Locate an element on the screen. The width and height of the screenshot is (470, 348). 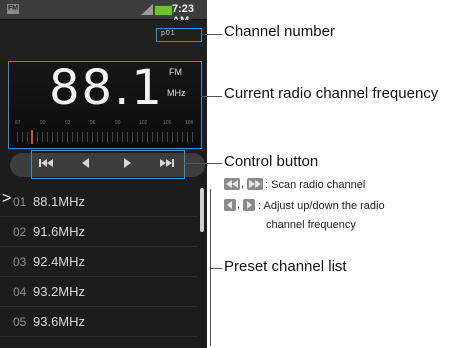
control-buttons is located at coordinates (108, 164).